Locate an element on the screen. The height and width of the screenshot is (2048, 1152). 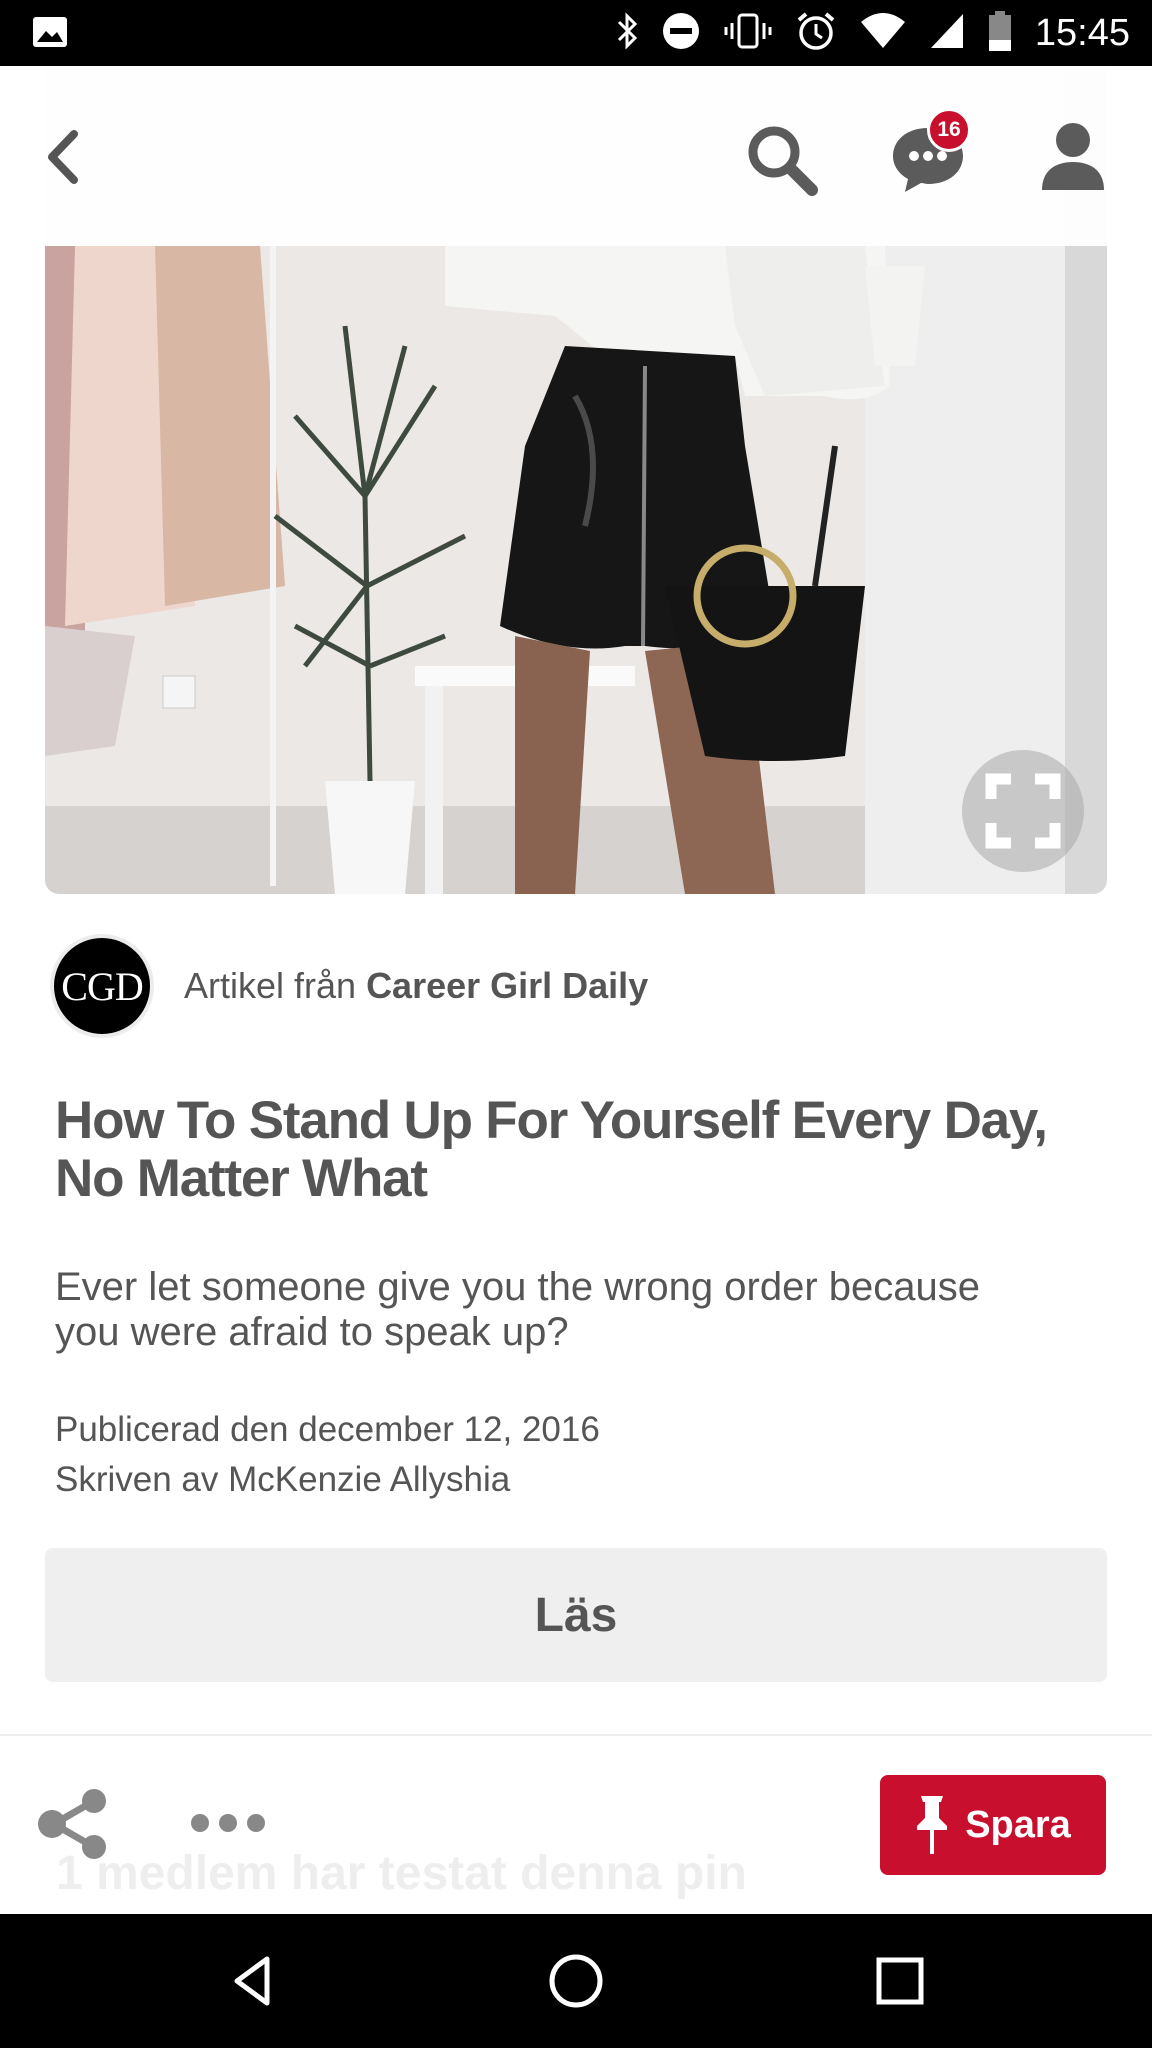
source-name-link: Career Girl Daily is located at coordinates (507, 985).